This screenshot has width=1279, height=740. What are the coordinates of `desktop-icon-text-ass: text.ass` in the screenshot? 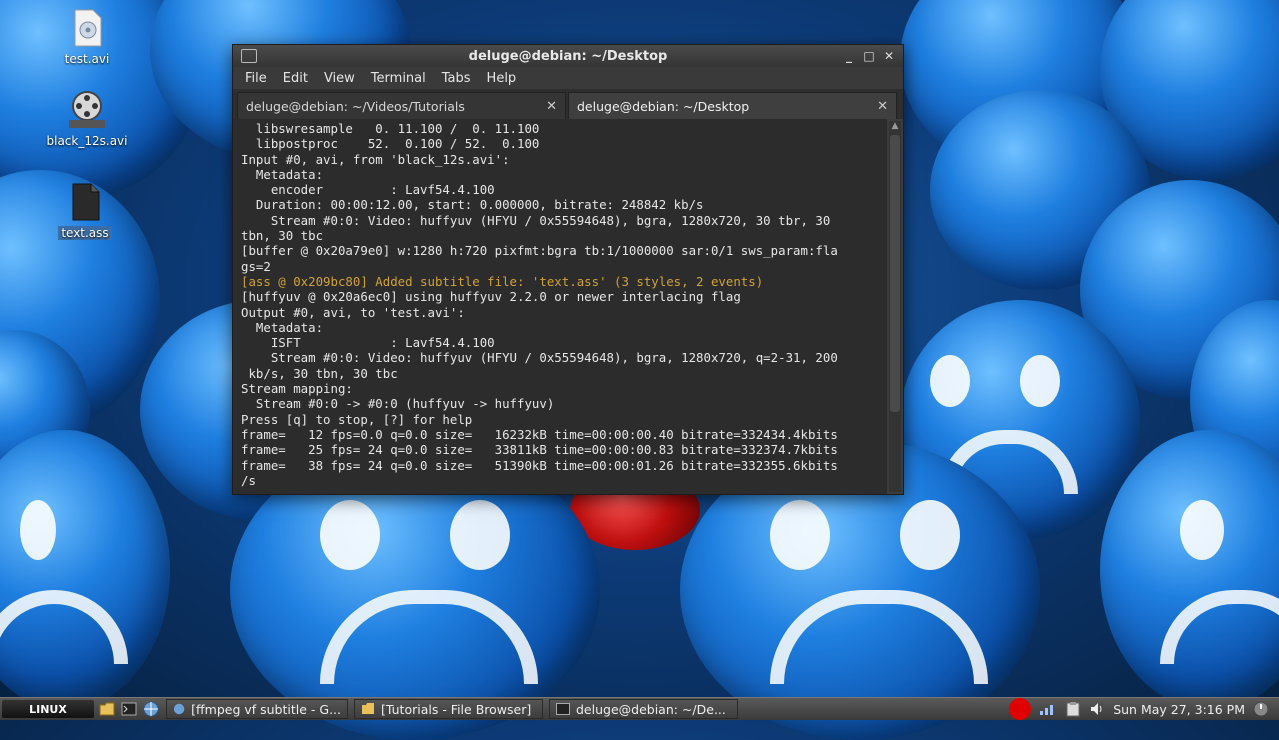 It's located at (85, 211).